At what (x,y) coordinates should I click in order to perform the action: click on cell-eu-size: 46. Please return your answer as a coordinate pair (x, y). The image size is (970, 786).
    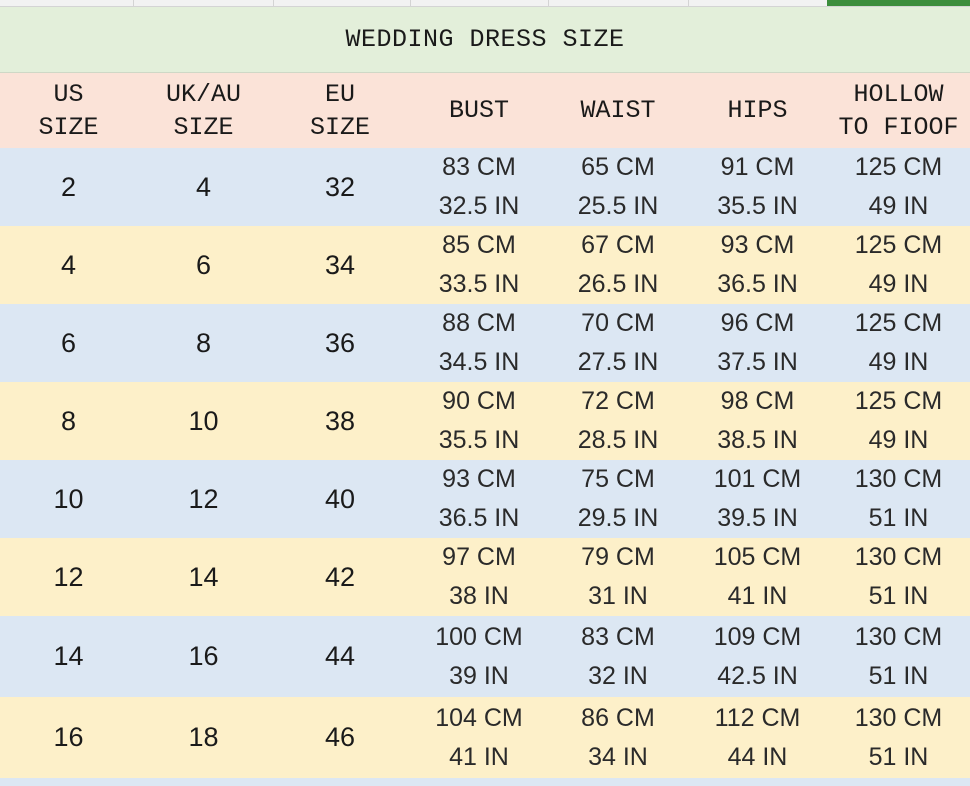
    Looking at the image, I should click on (340, 737).